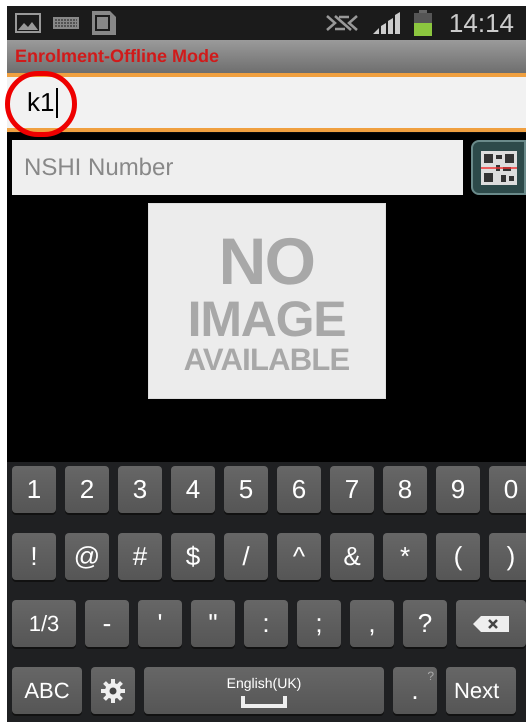 The image size is (526, 722). What do you see at coordinates (140, 489) in the screenshot?
I see `key: 3` at bounding box center [140, 489].